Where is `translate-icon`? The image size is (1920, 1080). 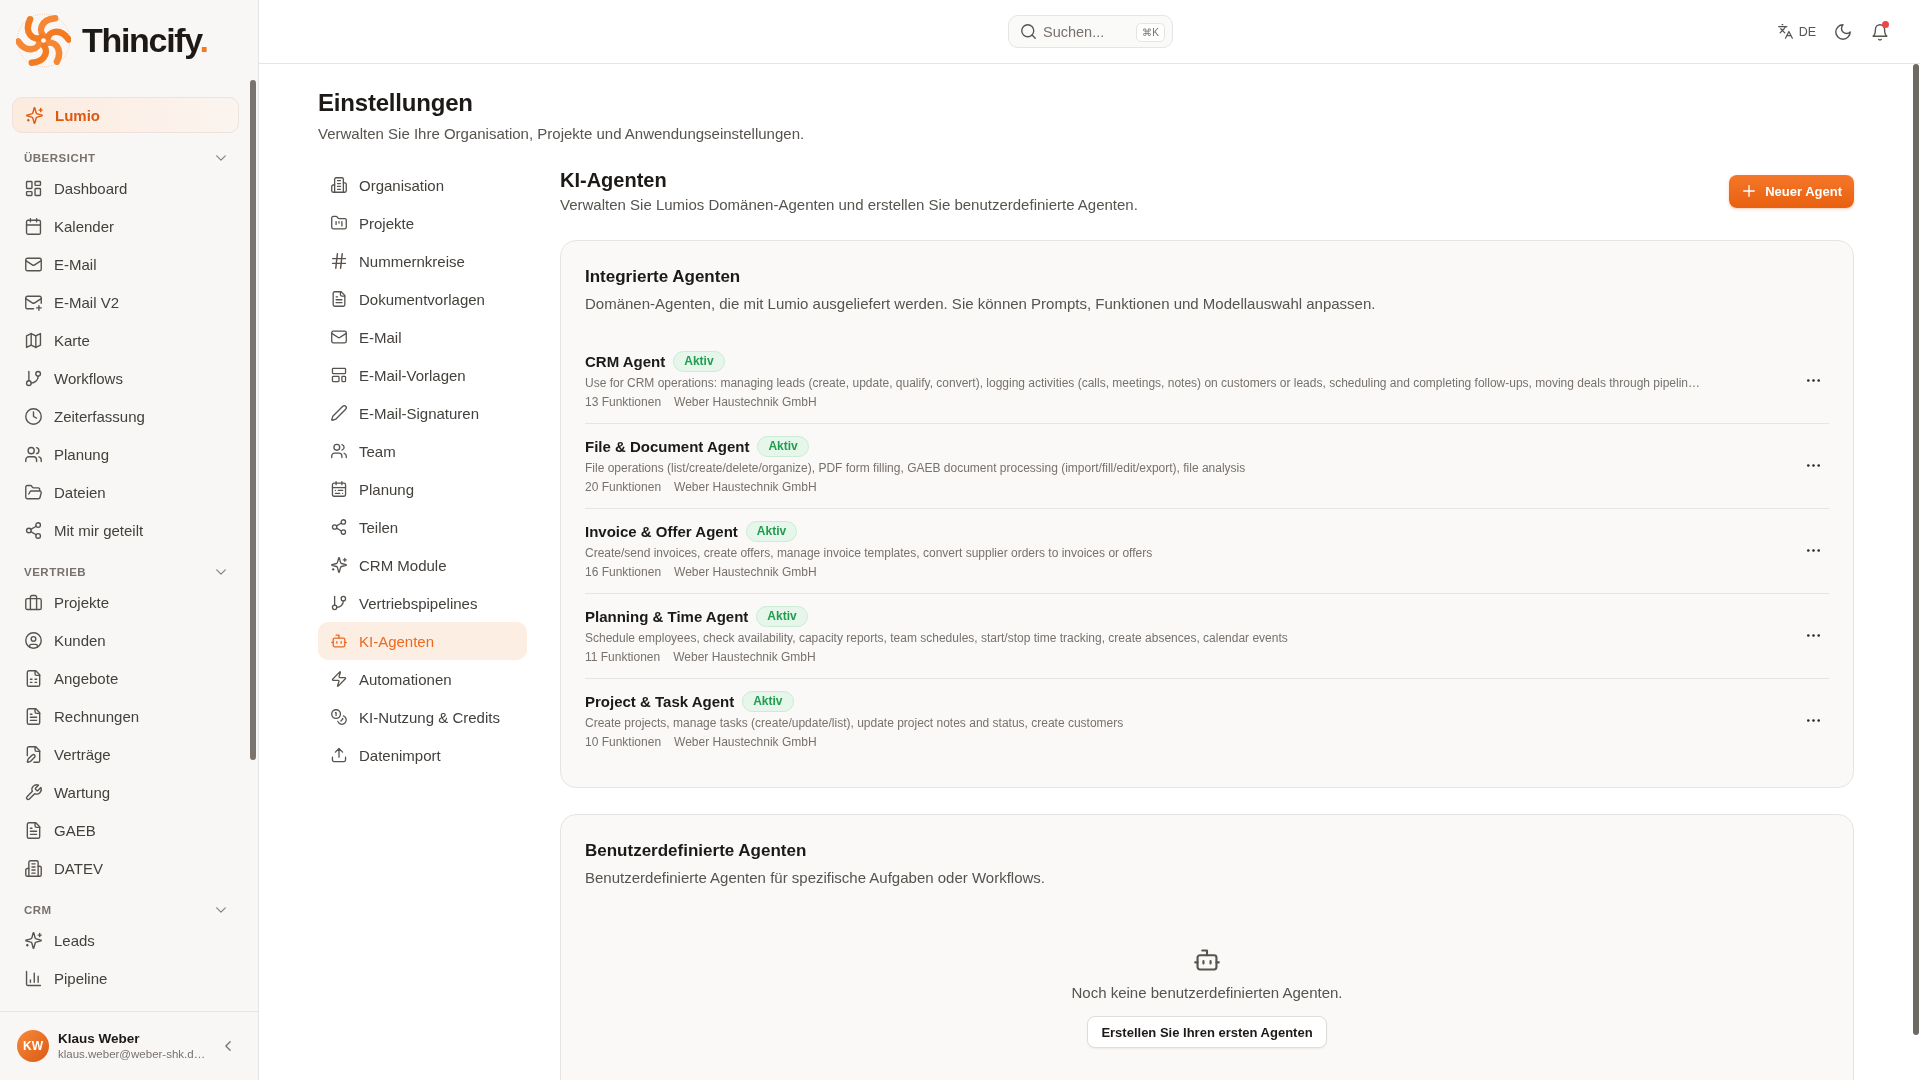 translate-icon is located at coordinates (1785, 31).